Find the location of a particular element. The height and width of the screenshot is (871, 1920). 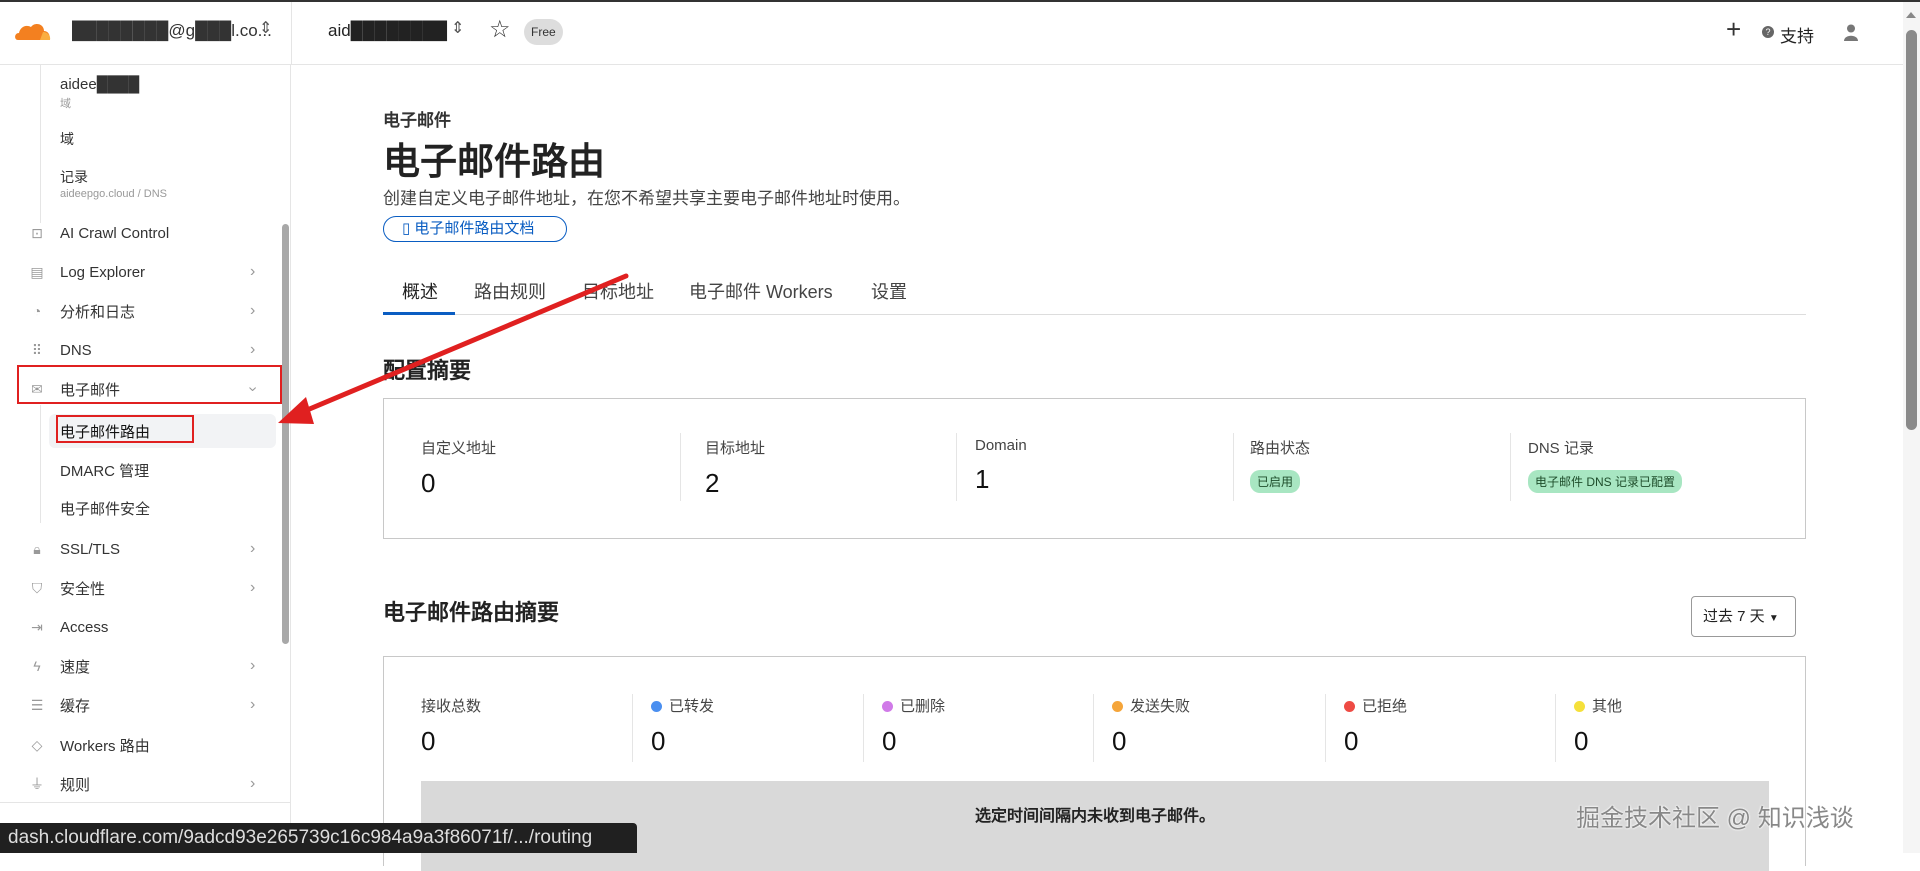

stat-label: 目标地址 is located at coordinates (735, 448).